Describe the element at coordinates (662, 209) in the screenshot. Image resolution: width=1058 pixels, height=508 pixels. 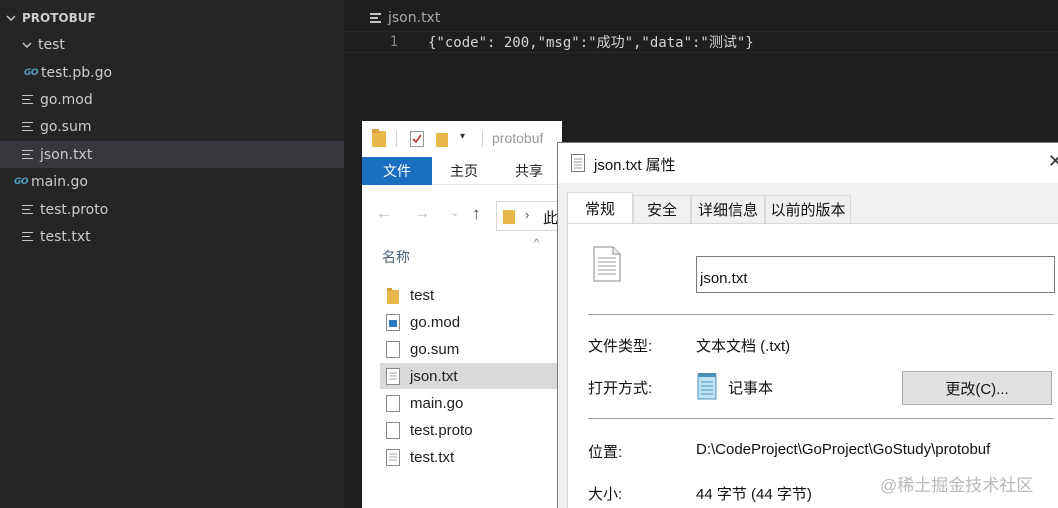
I see `tab-security: 安全` at that location.